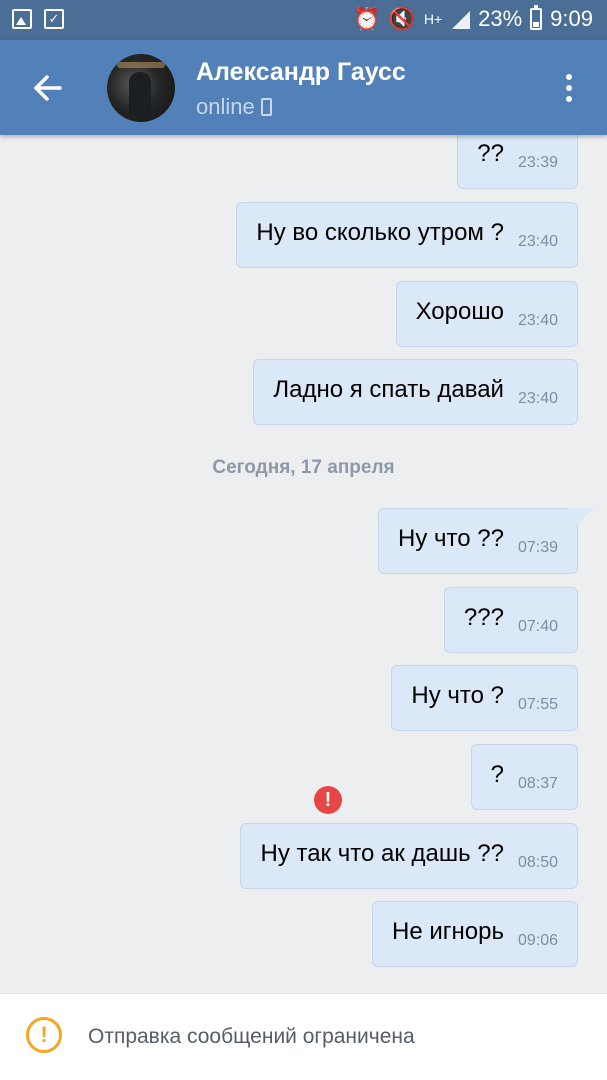 The height and width of the screenshot is (1080, 607). What do you see at coordinates (537, 783) in the screenshot?
I see `message-time: 08:37` at bounding box center [537, 783].